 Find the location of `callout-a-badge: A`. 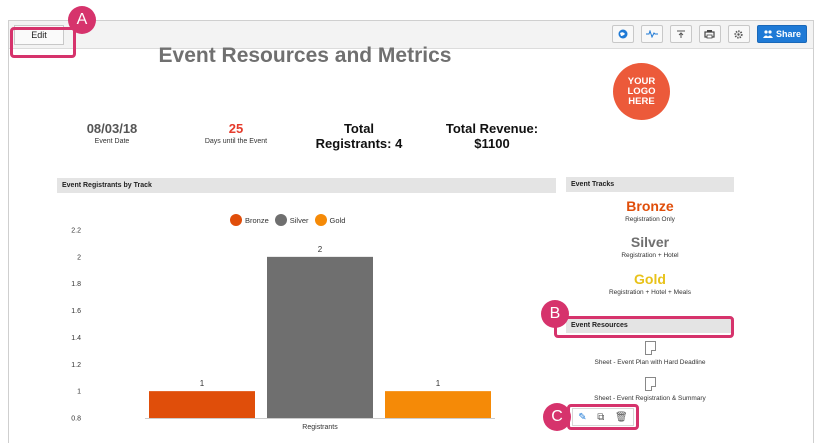

callout-a-badge: A is located at coordinates (82, 20).